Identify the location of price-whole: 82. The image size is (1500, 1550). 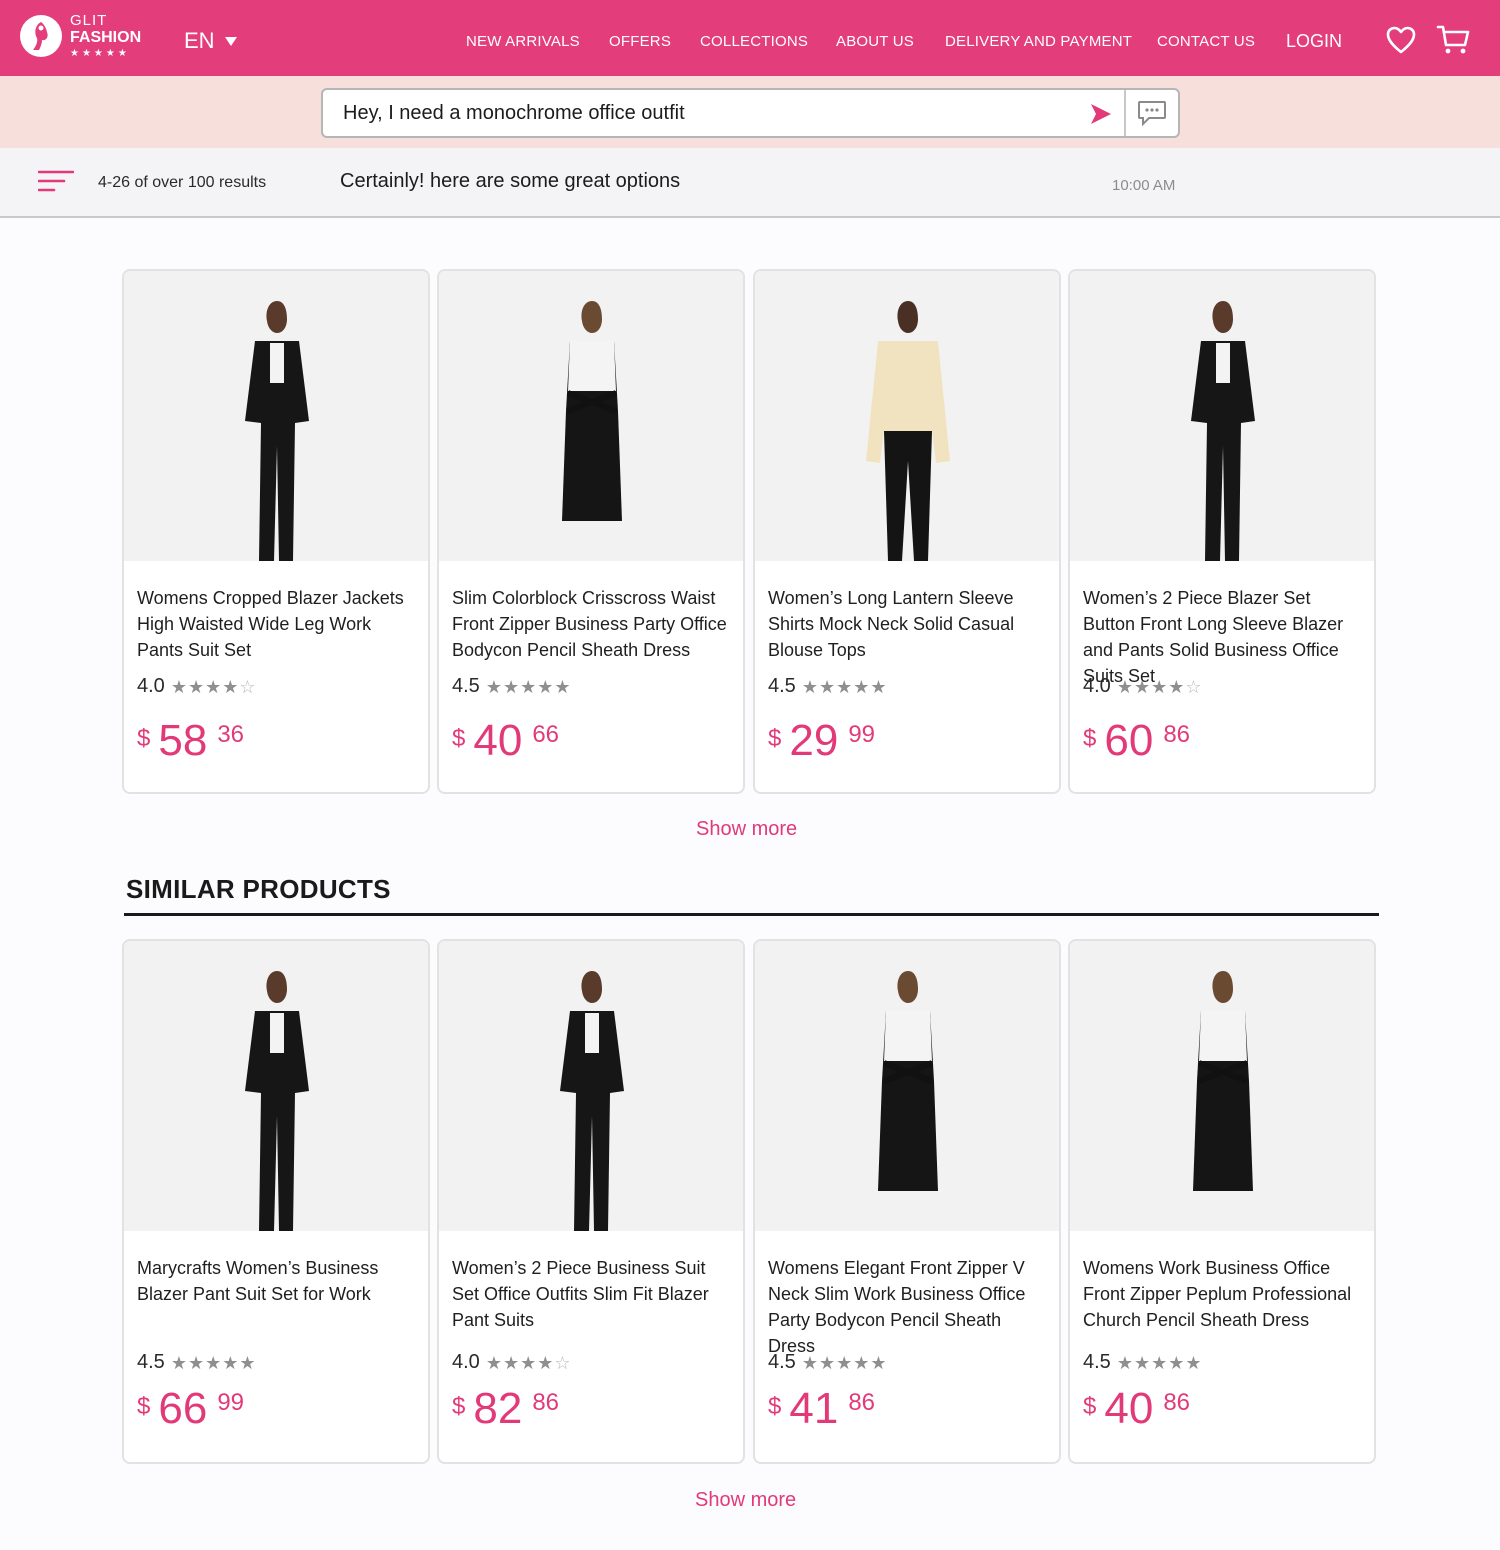
(498, 1408).